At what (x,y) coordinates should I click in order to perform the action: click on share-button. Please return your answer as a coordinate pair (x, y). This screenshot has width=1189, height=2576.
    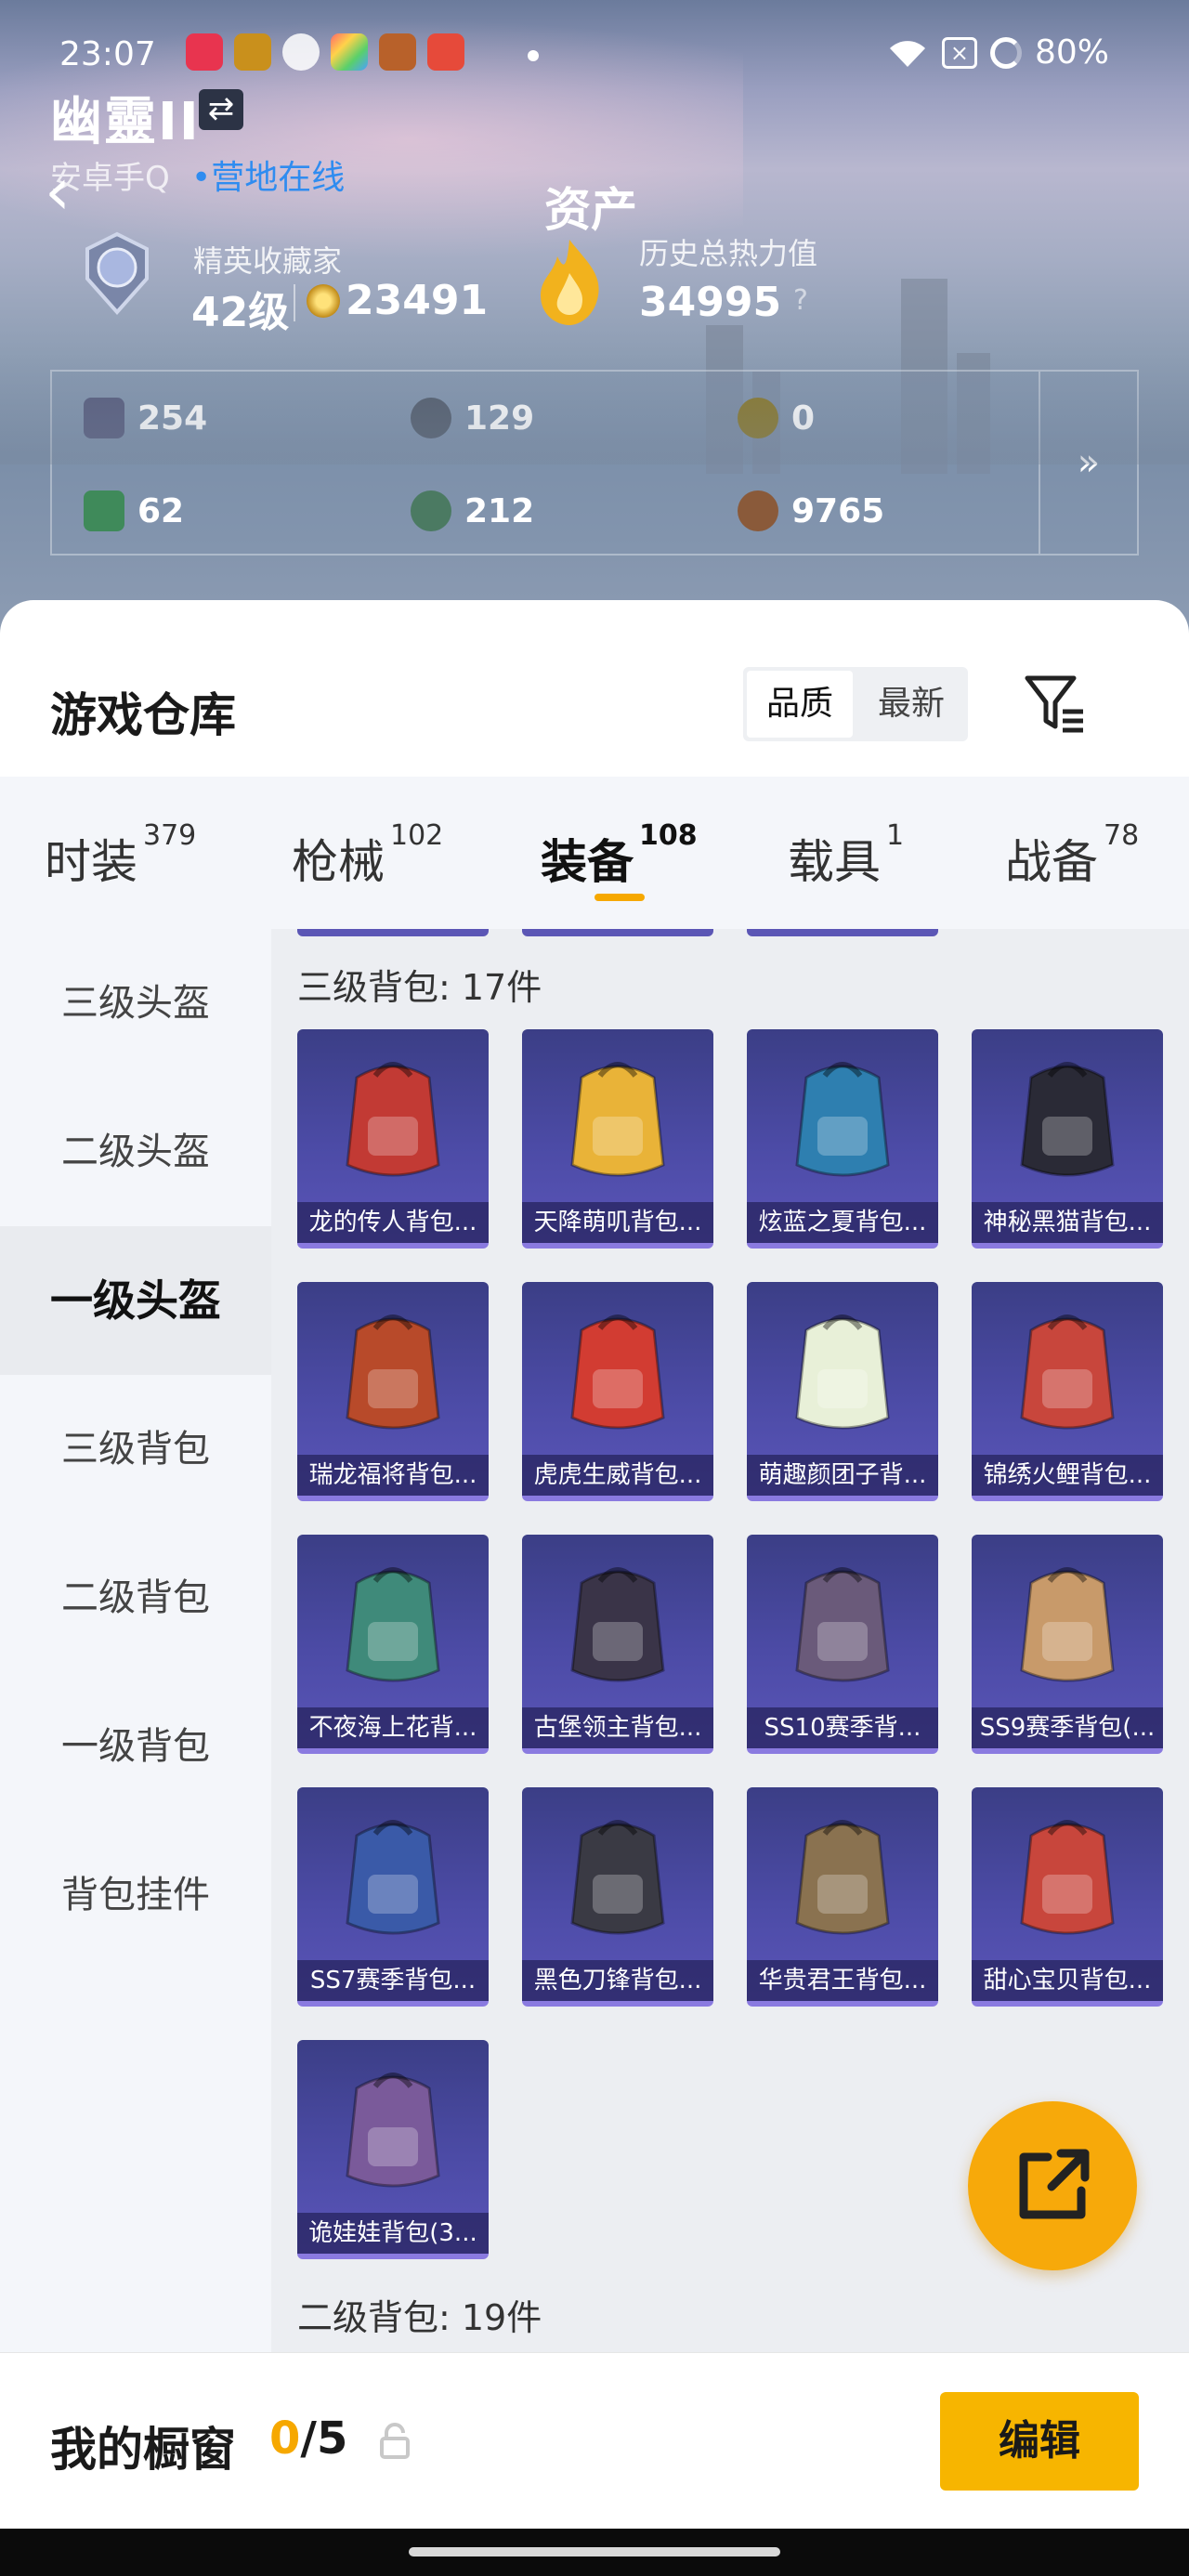
    Looking at the image, I should click on (1053, 2185).